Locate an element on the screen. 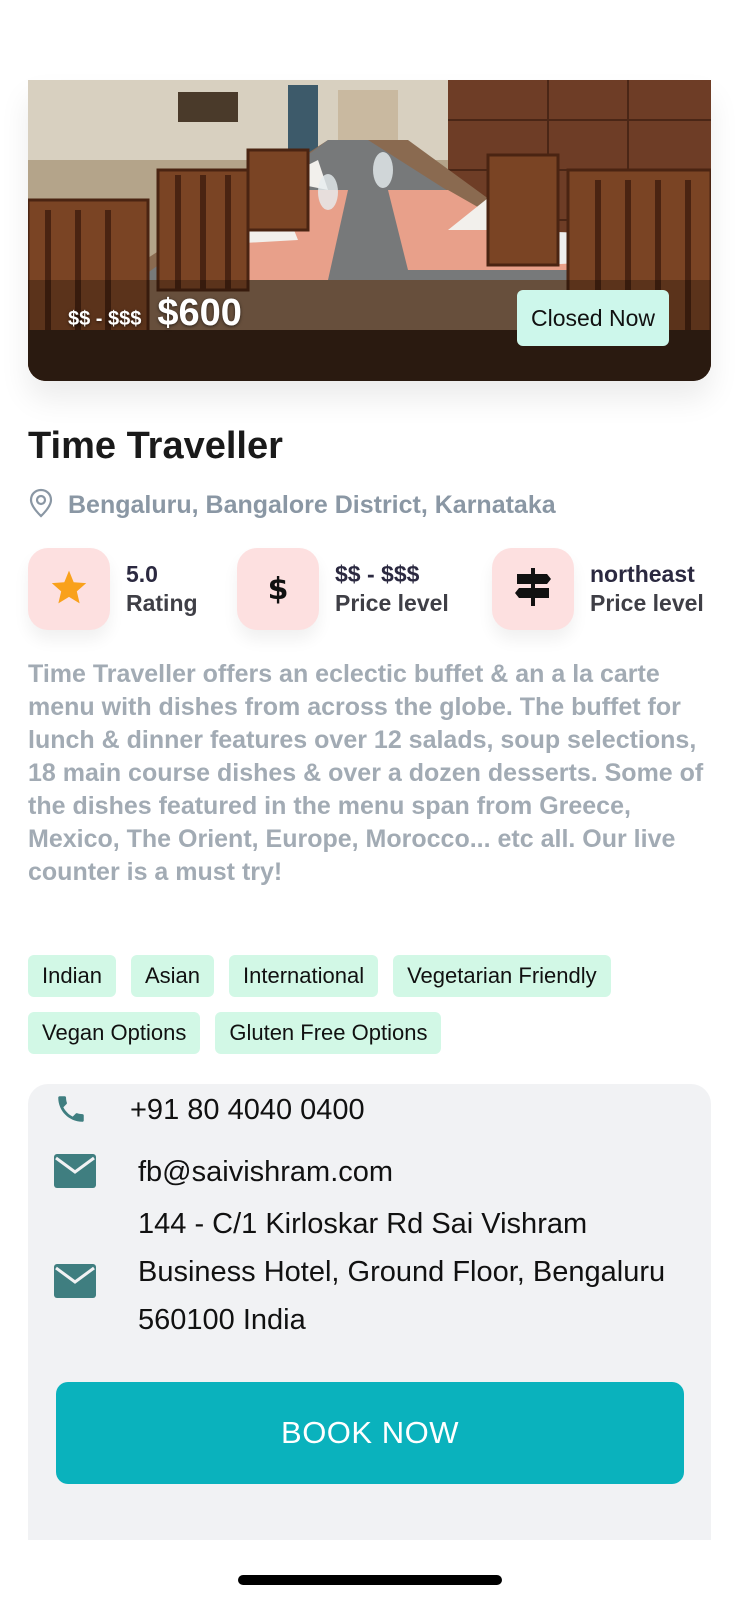 This screenshot has height=1600, width=740. star-icon is located at coordinates (69, 589).